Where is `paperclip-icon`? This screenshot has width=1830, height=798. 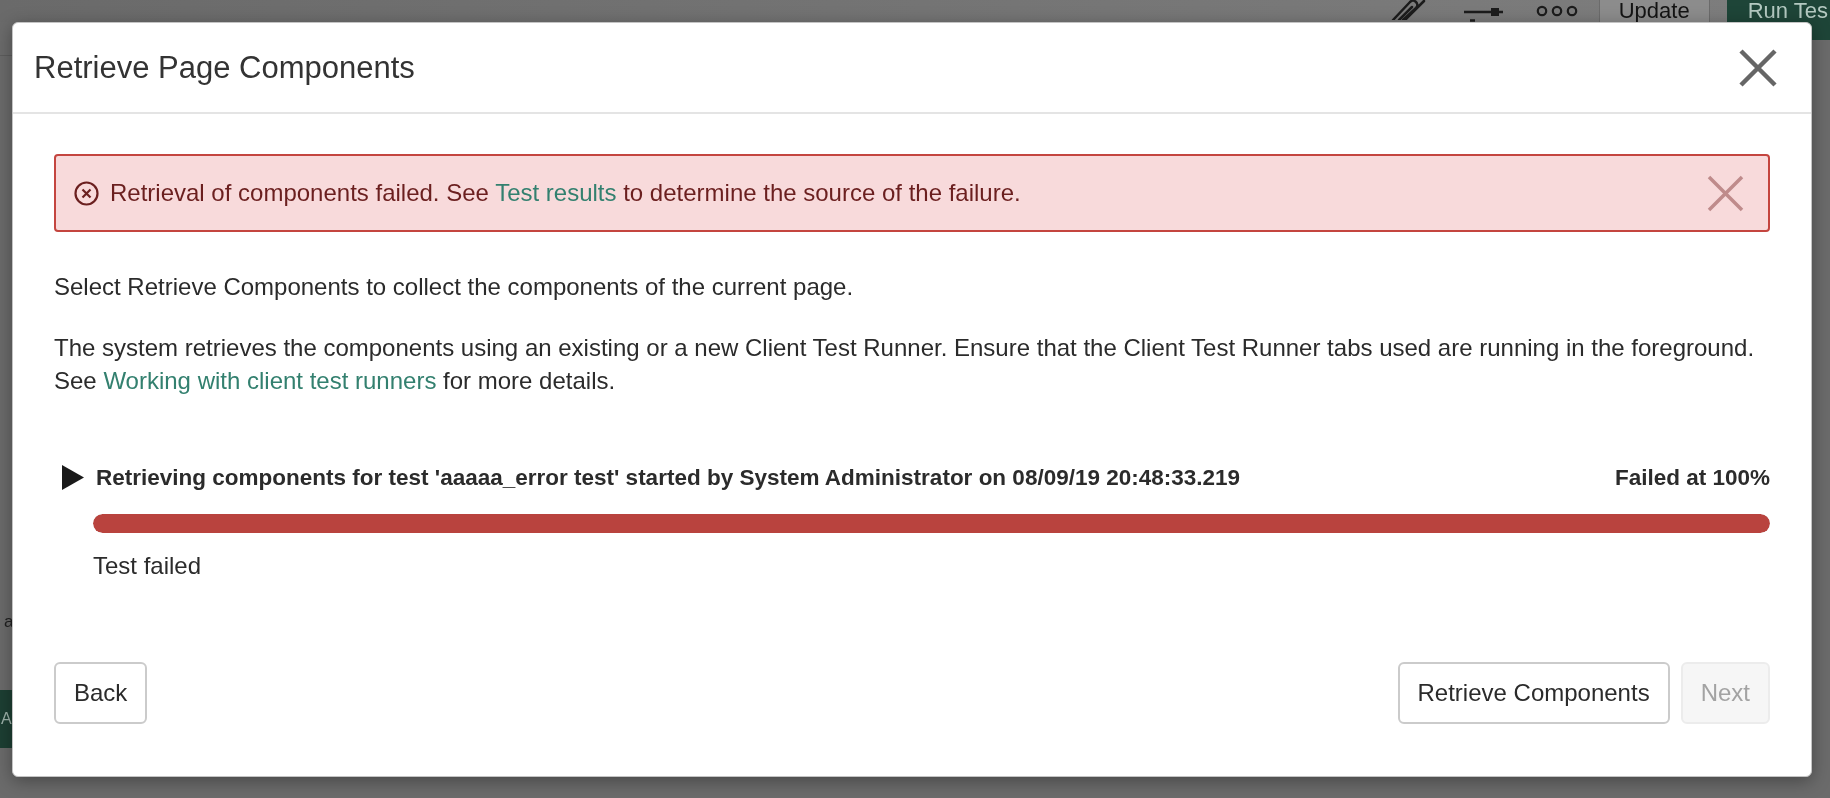
paperclip-icon is located at coordinates (1409, 10).